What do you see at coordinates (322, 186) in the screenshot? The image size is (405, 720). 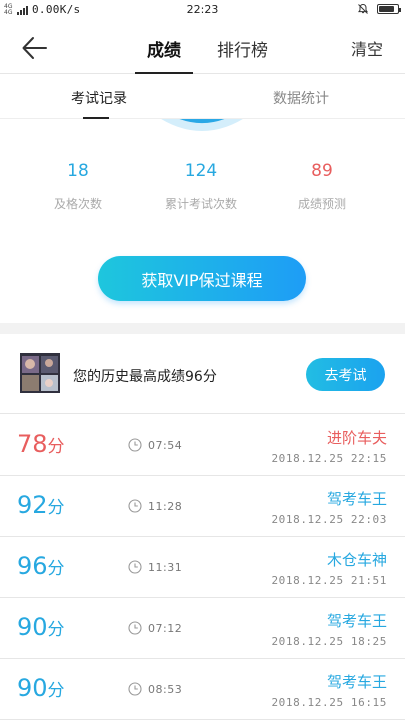 I see `stat-score-prediction: 89 成绩预测` at bounding box center [322, 186].